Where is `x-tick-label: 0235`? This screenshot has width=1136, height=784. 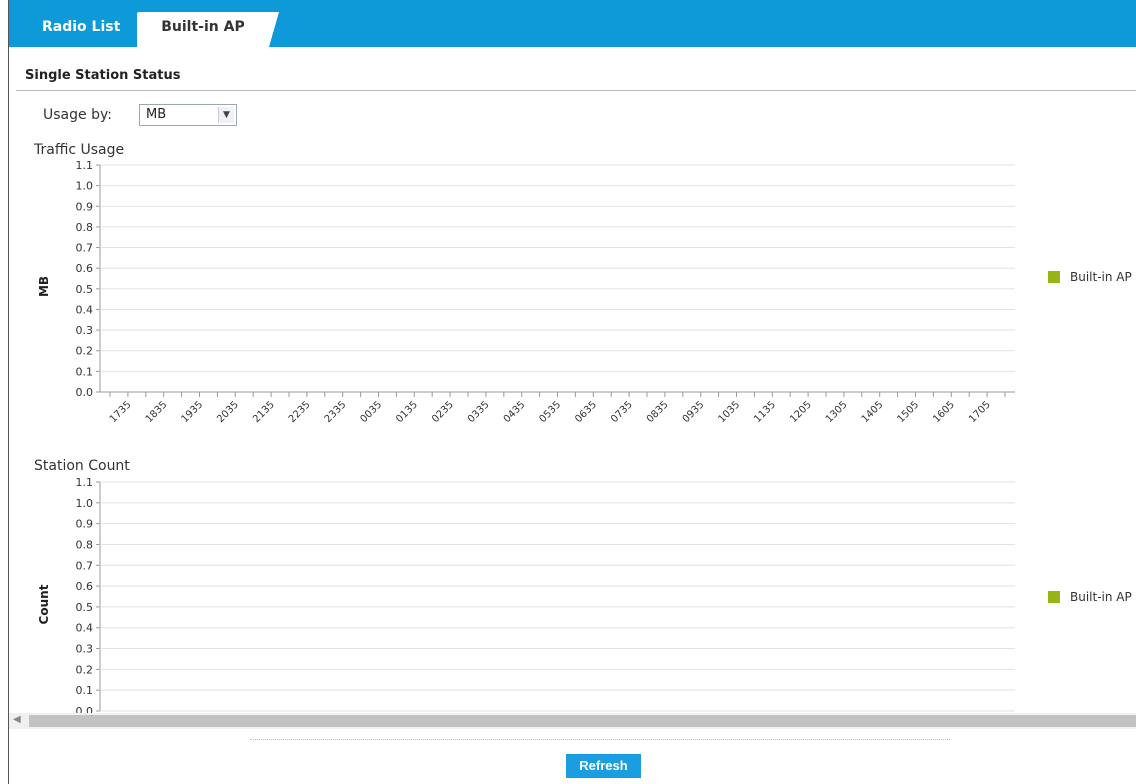 x-tick-label: 0235 is located at coordinates (443, 412).